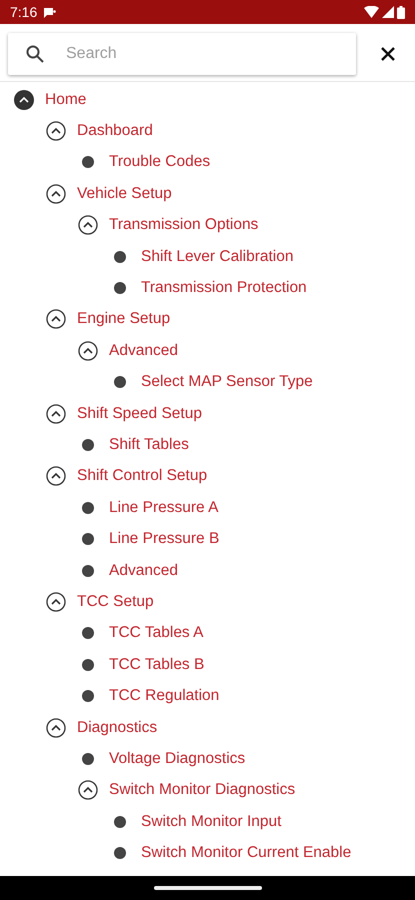 The height and width of the screenshot is (900, 415). Describe the element at coordinates (159, 162) in the screenshot. I see `tree-item: Trouble Codes` at that location.